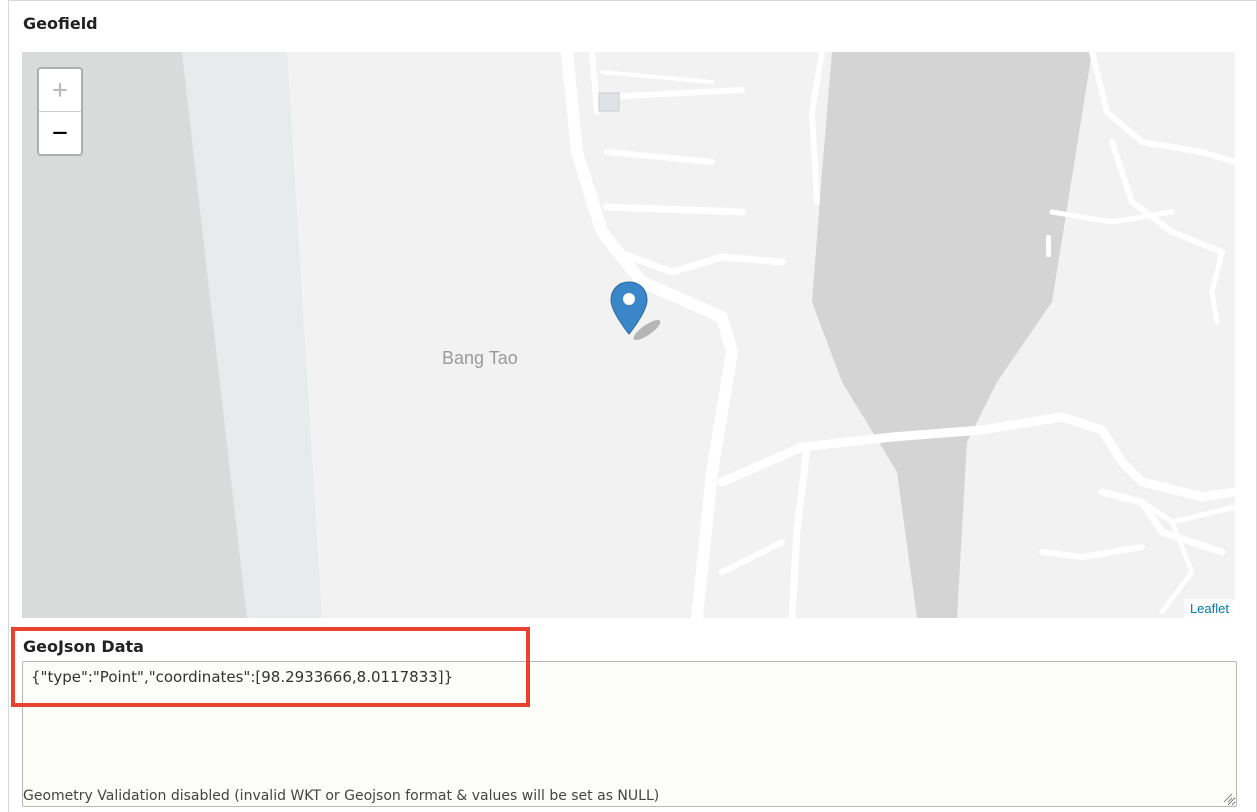  I want to click on place-label: Bang Tao, so click(480, 358).